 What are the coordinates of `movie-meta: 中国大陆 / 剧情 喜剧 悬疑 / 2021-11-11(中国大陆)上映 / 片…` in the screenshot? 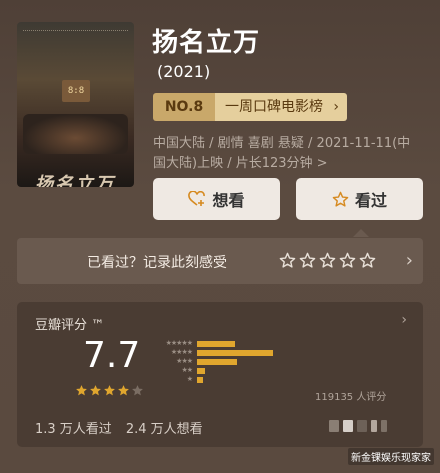 It's located at (288, 154).